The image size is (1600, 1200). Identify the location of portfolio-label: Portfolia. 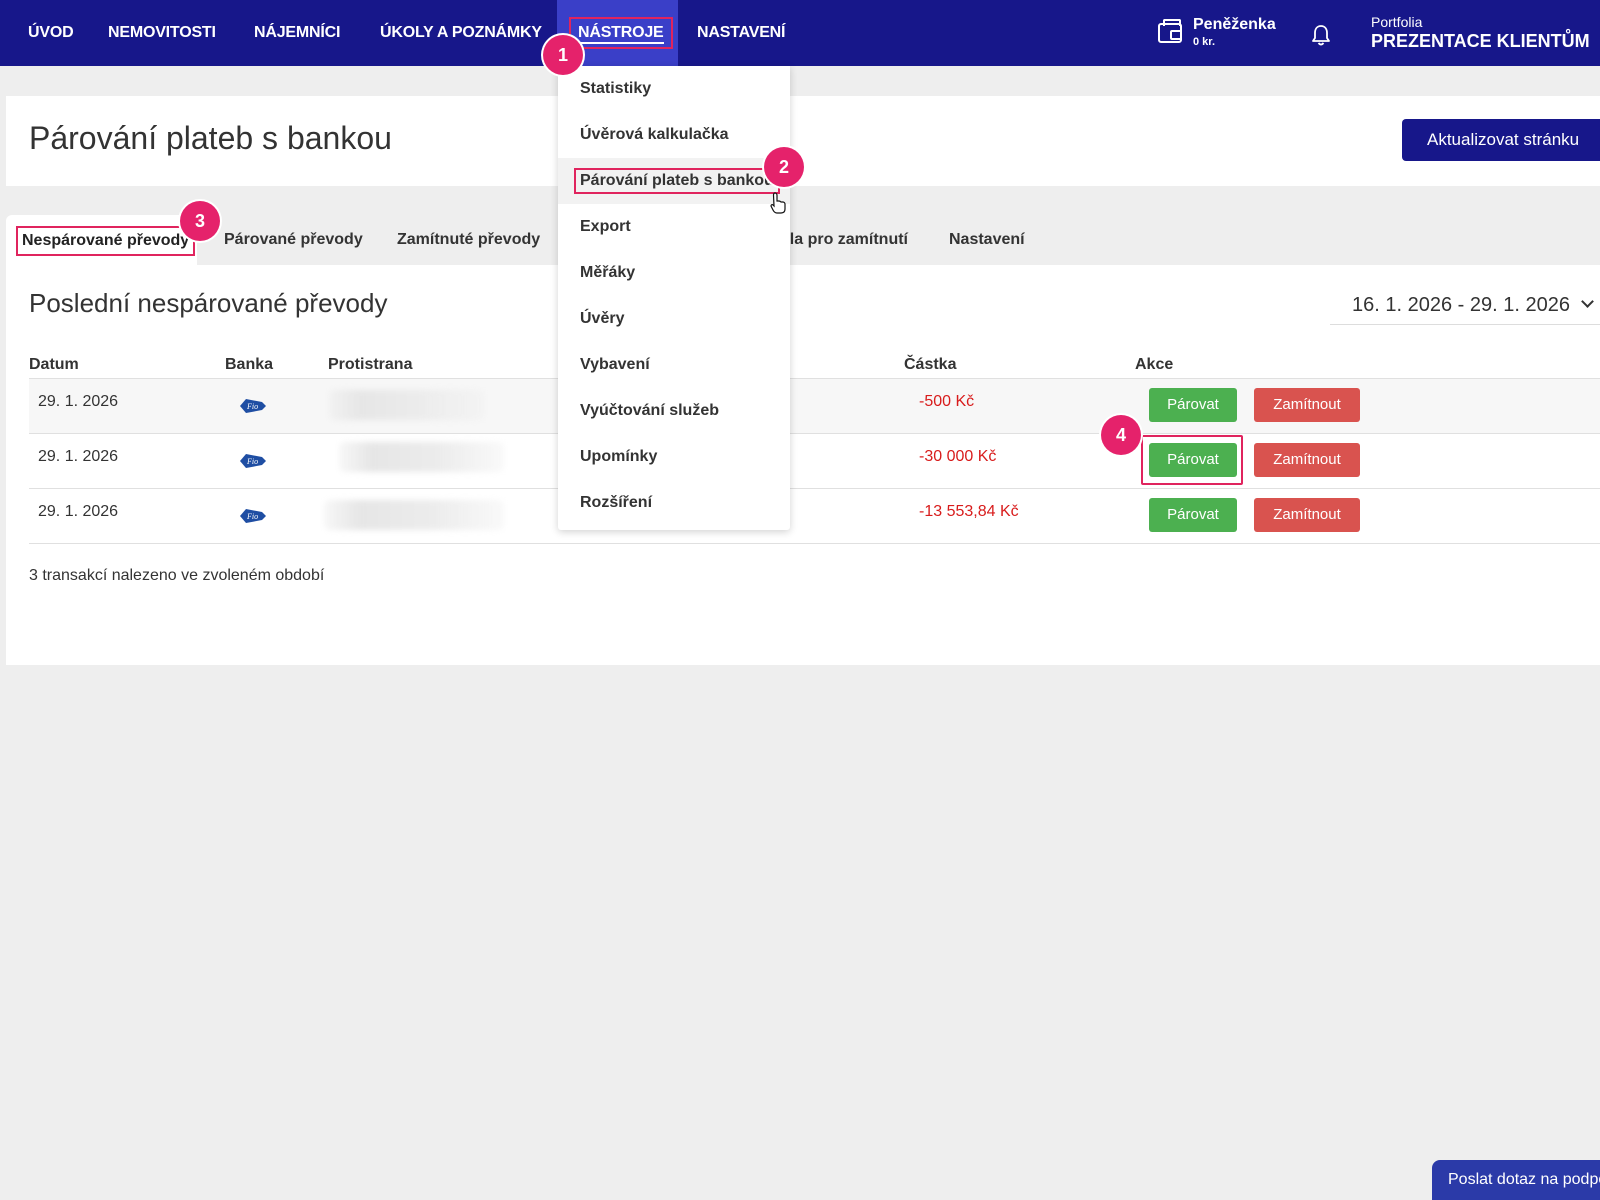
(1397, 22).